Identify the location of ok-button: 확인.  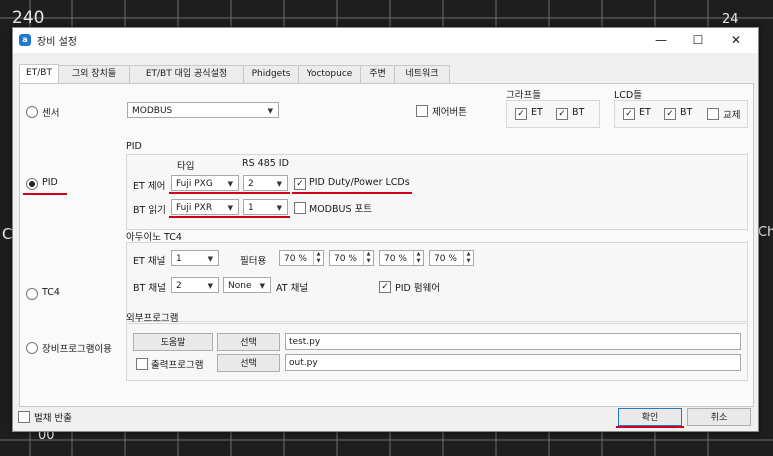
(650, 417).